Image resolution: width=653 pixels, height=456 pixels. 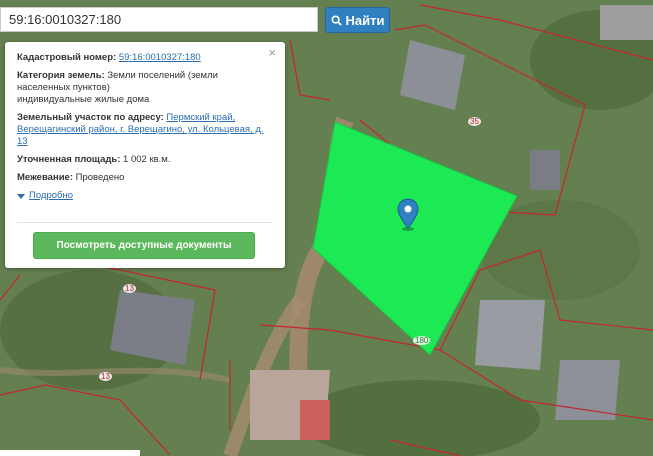 What do you see at coordinates (336, 20) in the screenshot?
I see `search-icon` at bounding box center [336, 20].